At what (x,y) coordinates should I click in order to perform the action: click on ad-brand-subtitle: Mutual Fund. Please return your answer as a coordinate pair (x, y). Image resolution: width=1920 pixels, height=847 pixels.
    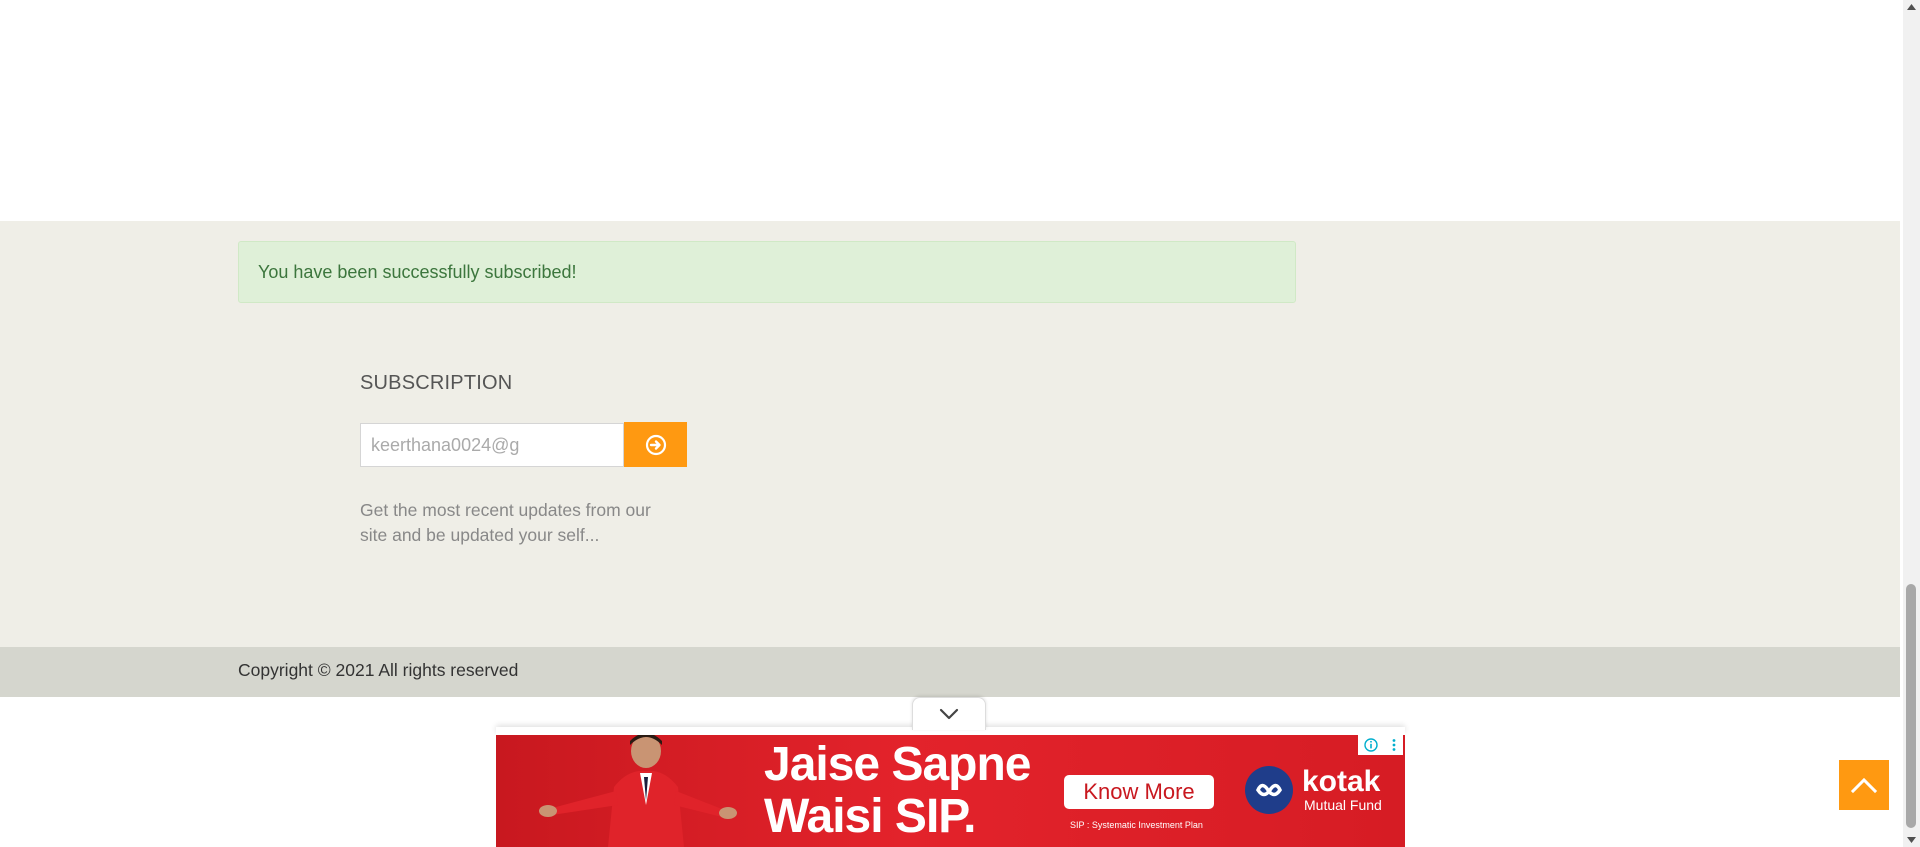
    Looking at the image, I should click on (1343, 805).